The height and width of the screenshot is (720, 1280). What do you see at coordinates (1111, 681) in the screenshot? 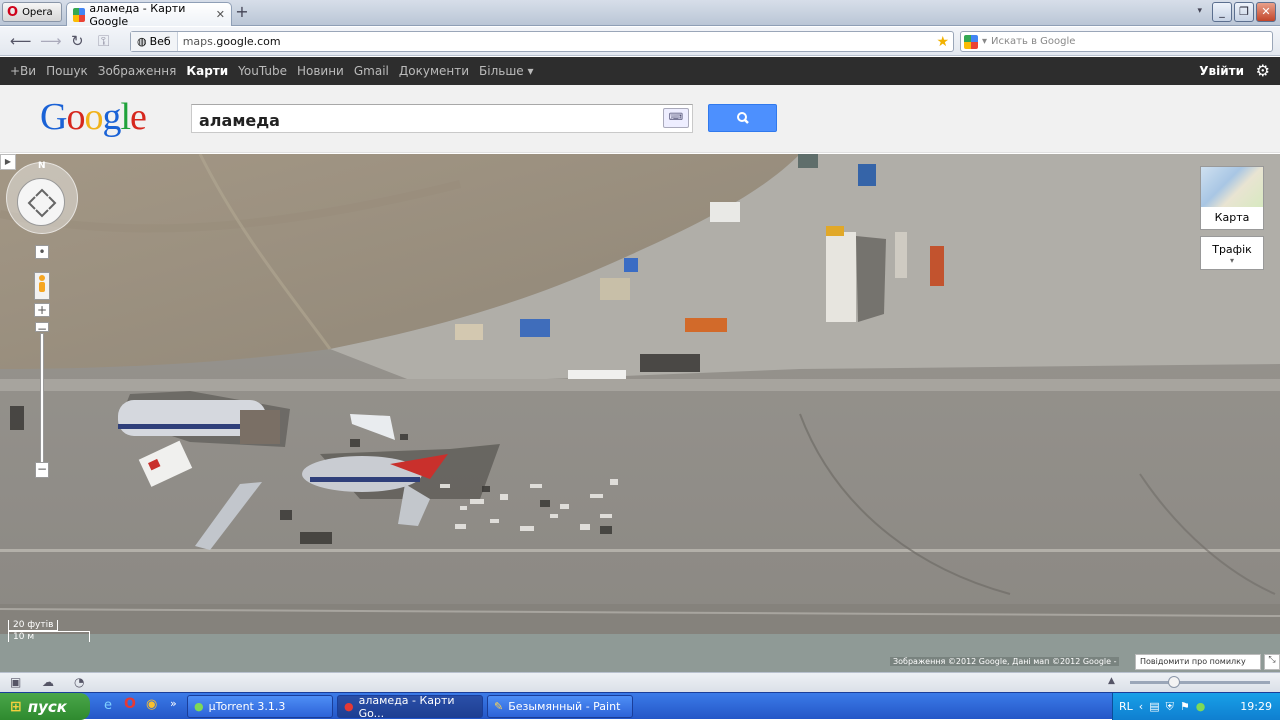
I see `zoom-menu-icon: ▲` at bounding box center [1111, 681].